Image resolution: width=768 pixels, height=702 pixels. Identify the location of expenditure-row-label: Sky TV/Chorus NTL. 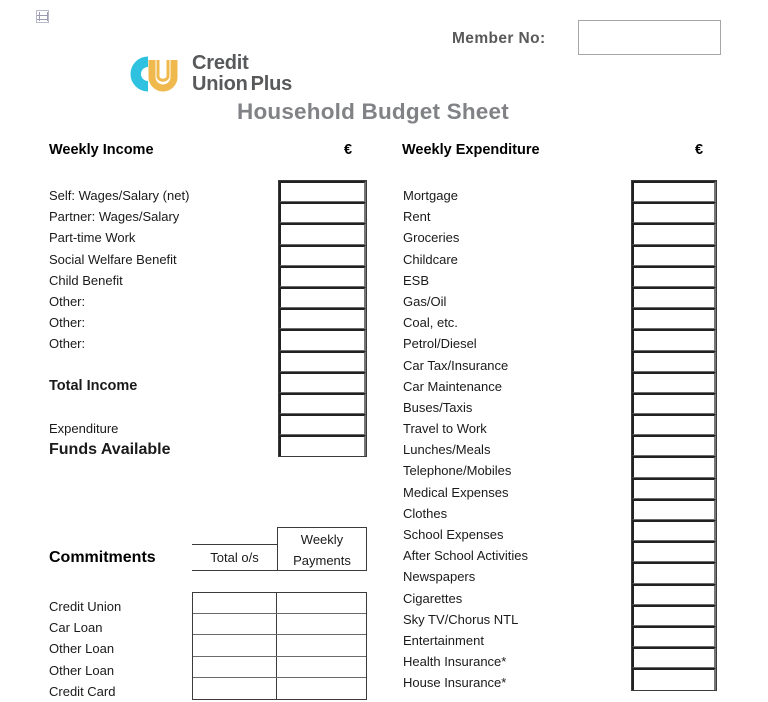
(461, 619).